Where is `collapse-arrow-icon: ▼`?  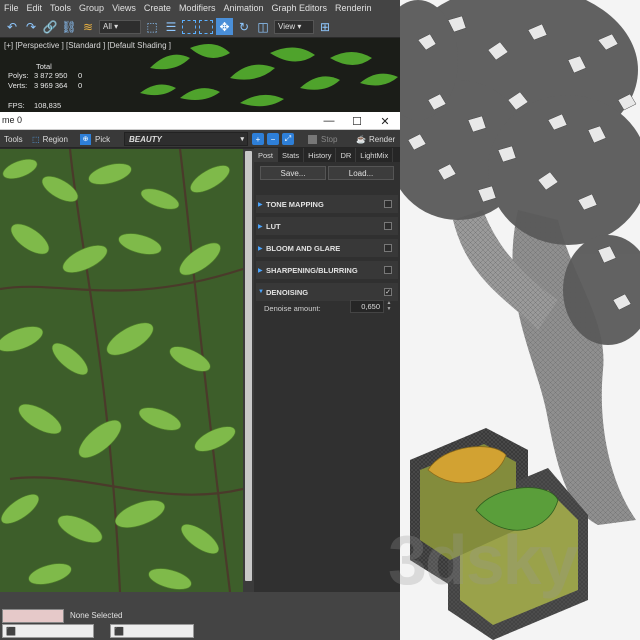
collapse-arrow-icon: ▼ is located at coordinates (261, 292).